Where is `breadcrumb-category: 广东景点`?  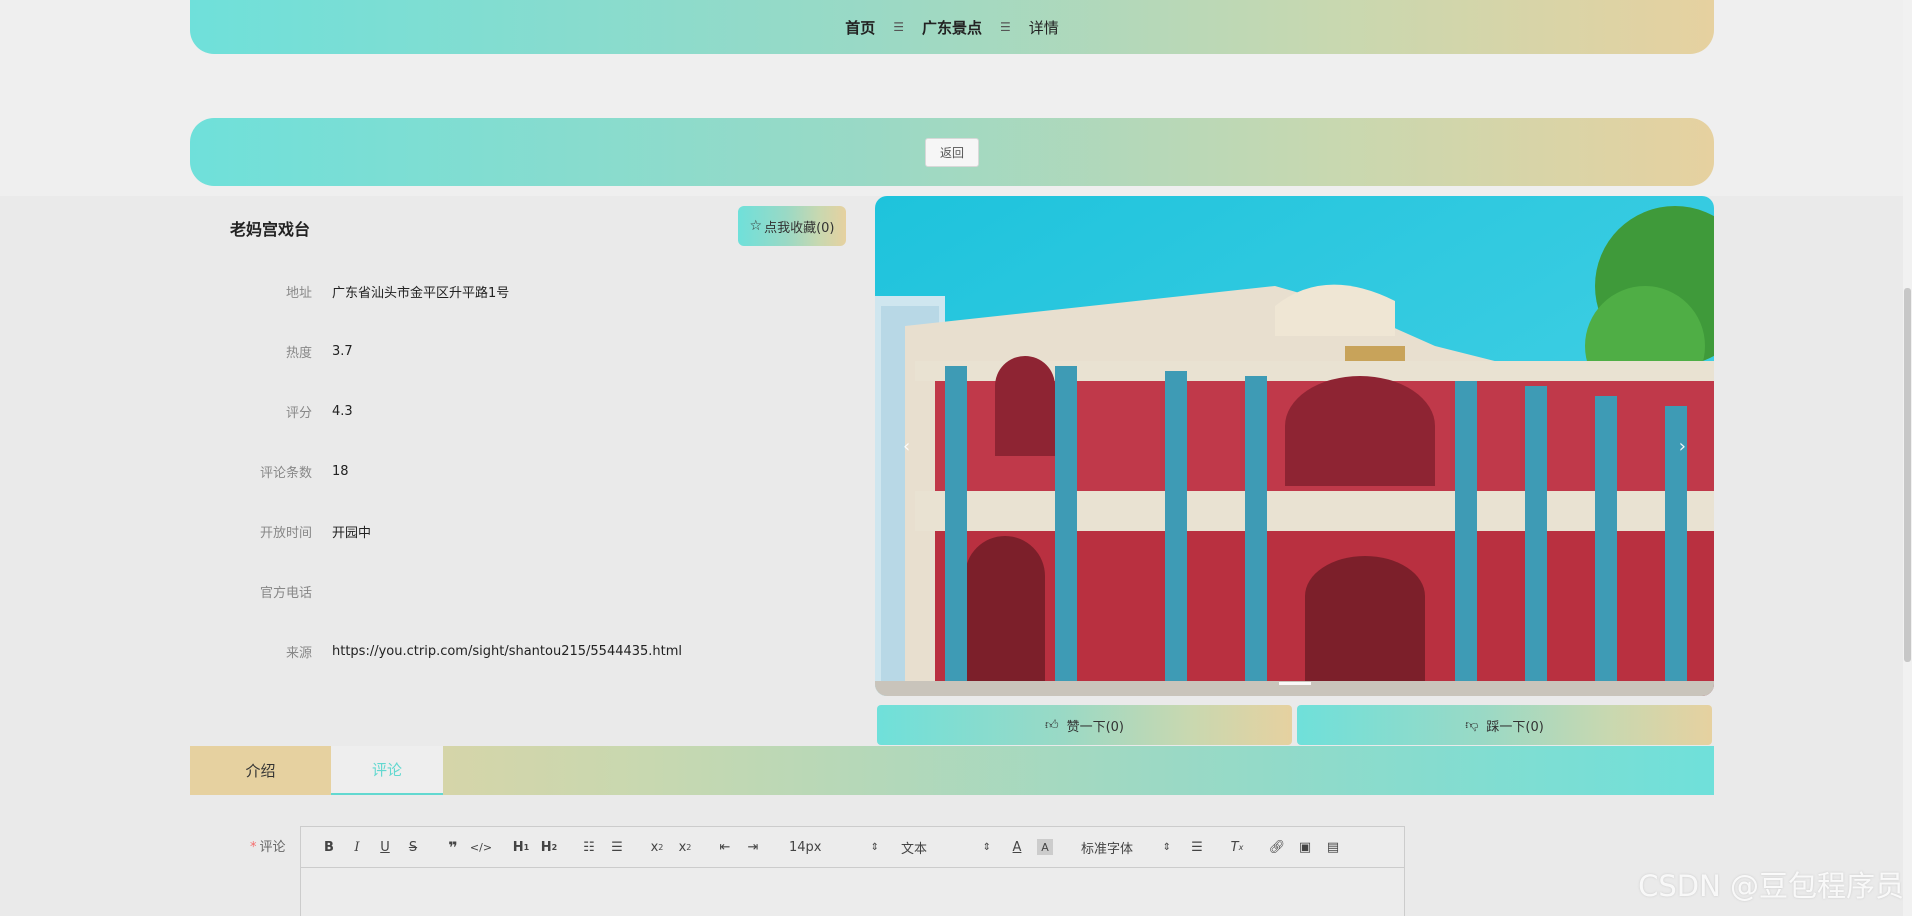 breadcrumb-category: 广东景点 is located at coordinates (952, 27).